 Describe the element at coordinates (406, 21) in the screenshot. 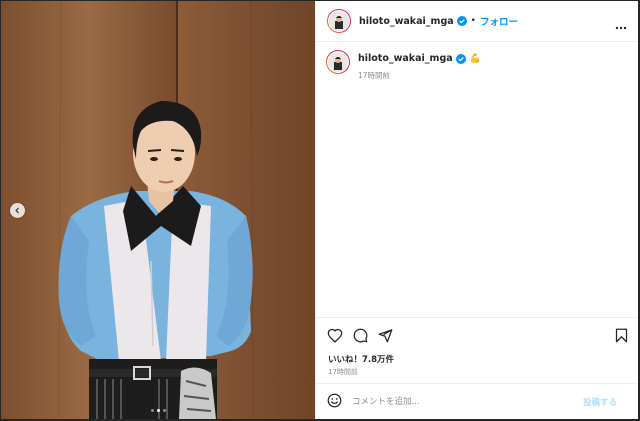

I see `header-username: hiloto_wakai_mga` at that location.